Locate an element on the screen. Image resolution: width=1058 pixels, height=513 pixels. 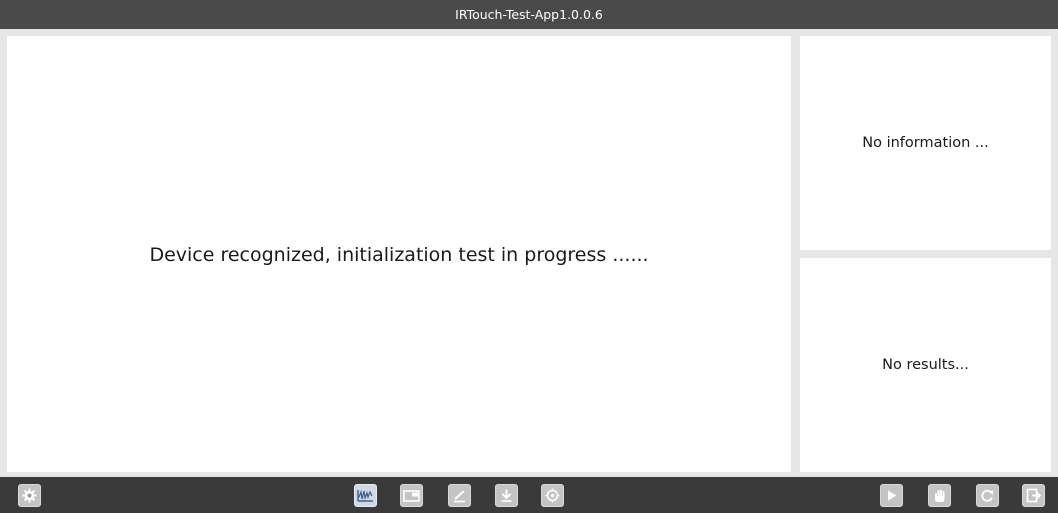
refresh-button is located at coordinates (987, 495).